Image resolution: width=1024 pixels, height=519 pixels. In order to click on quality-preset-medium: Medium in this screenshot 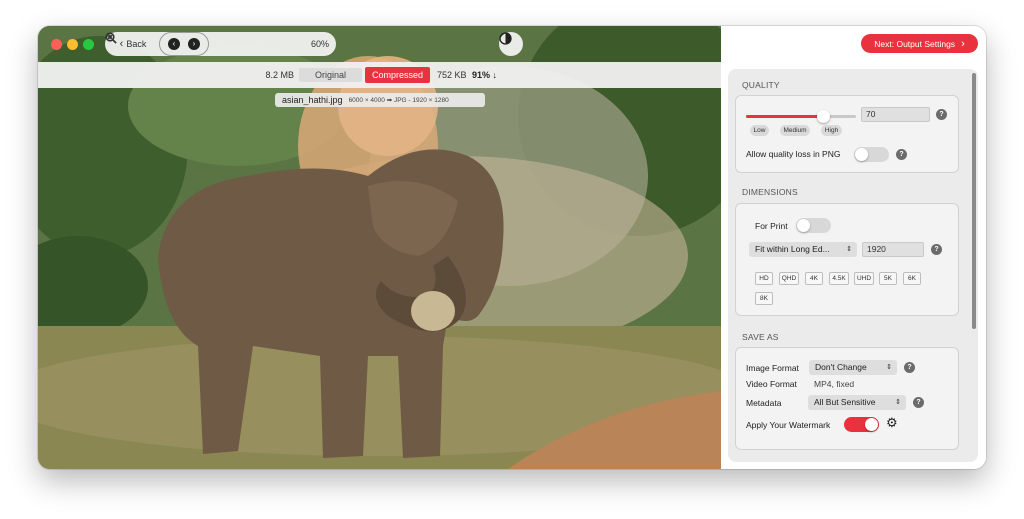, I will do `click(795, 130)`.